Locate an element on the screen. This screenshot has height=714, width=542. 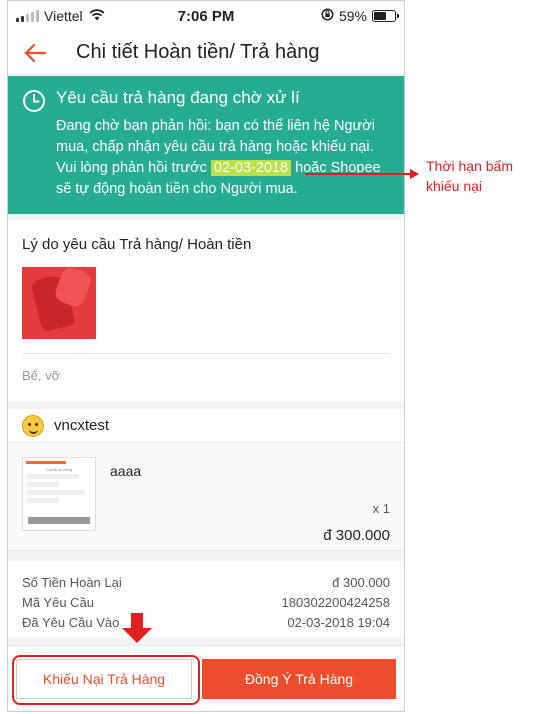
accept-return-button: Đồng Ý Trả Hàng is located at coordinates (299, 678).